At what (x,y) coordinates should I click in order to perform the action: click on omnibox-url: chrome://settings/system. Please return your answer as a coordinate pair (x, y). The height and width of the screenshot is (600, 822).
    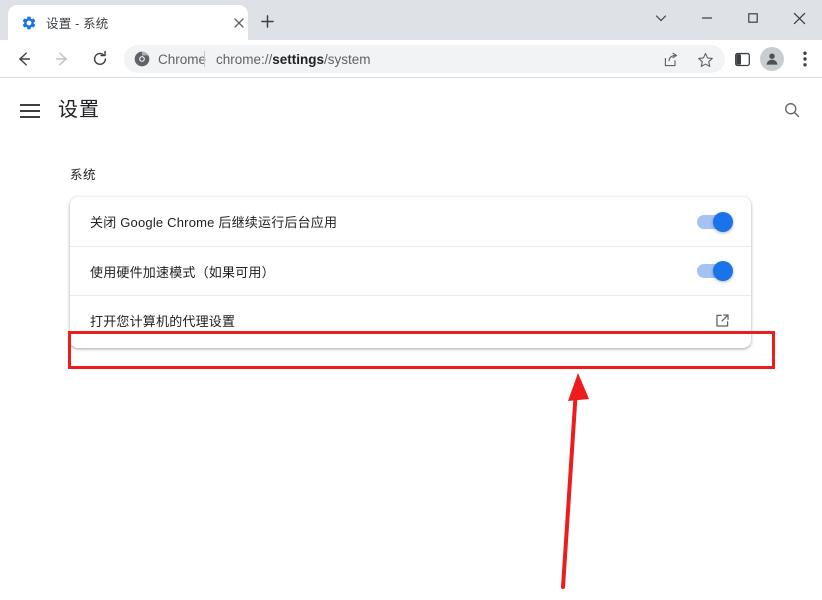
    Looking at the image, I should click on (293, 59).